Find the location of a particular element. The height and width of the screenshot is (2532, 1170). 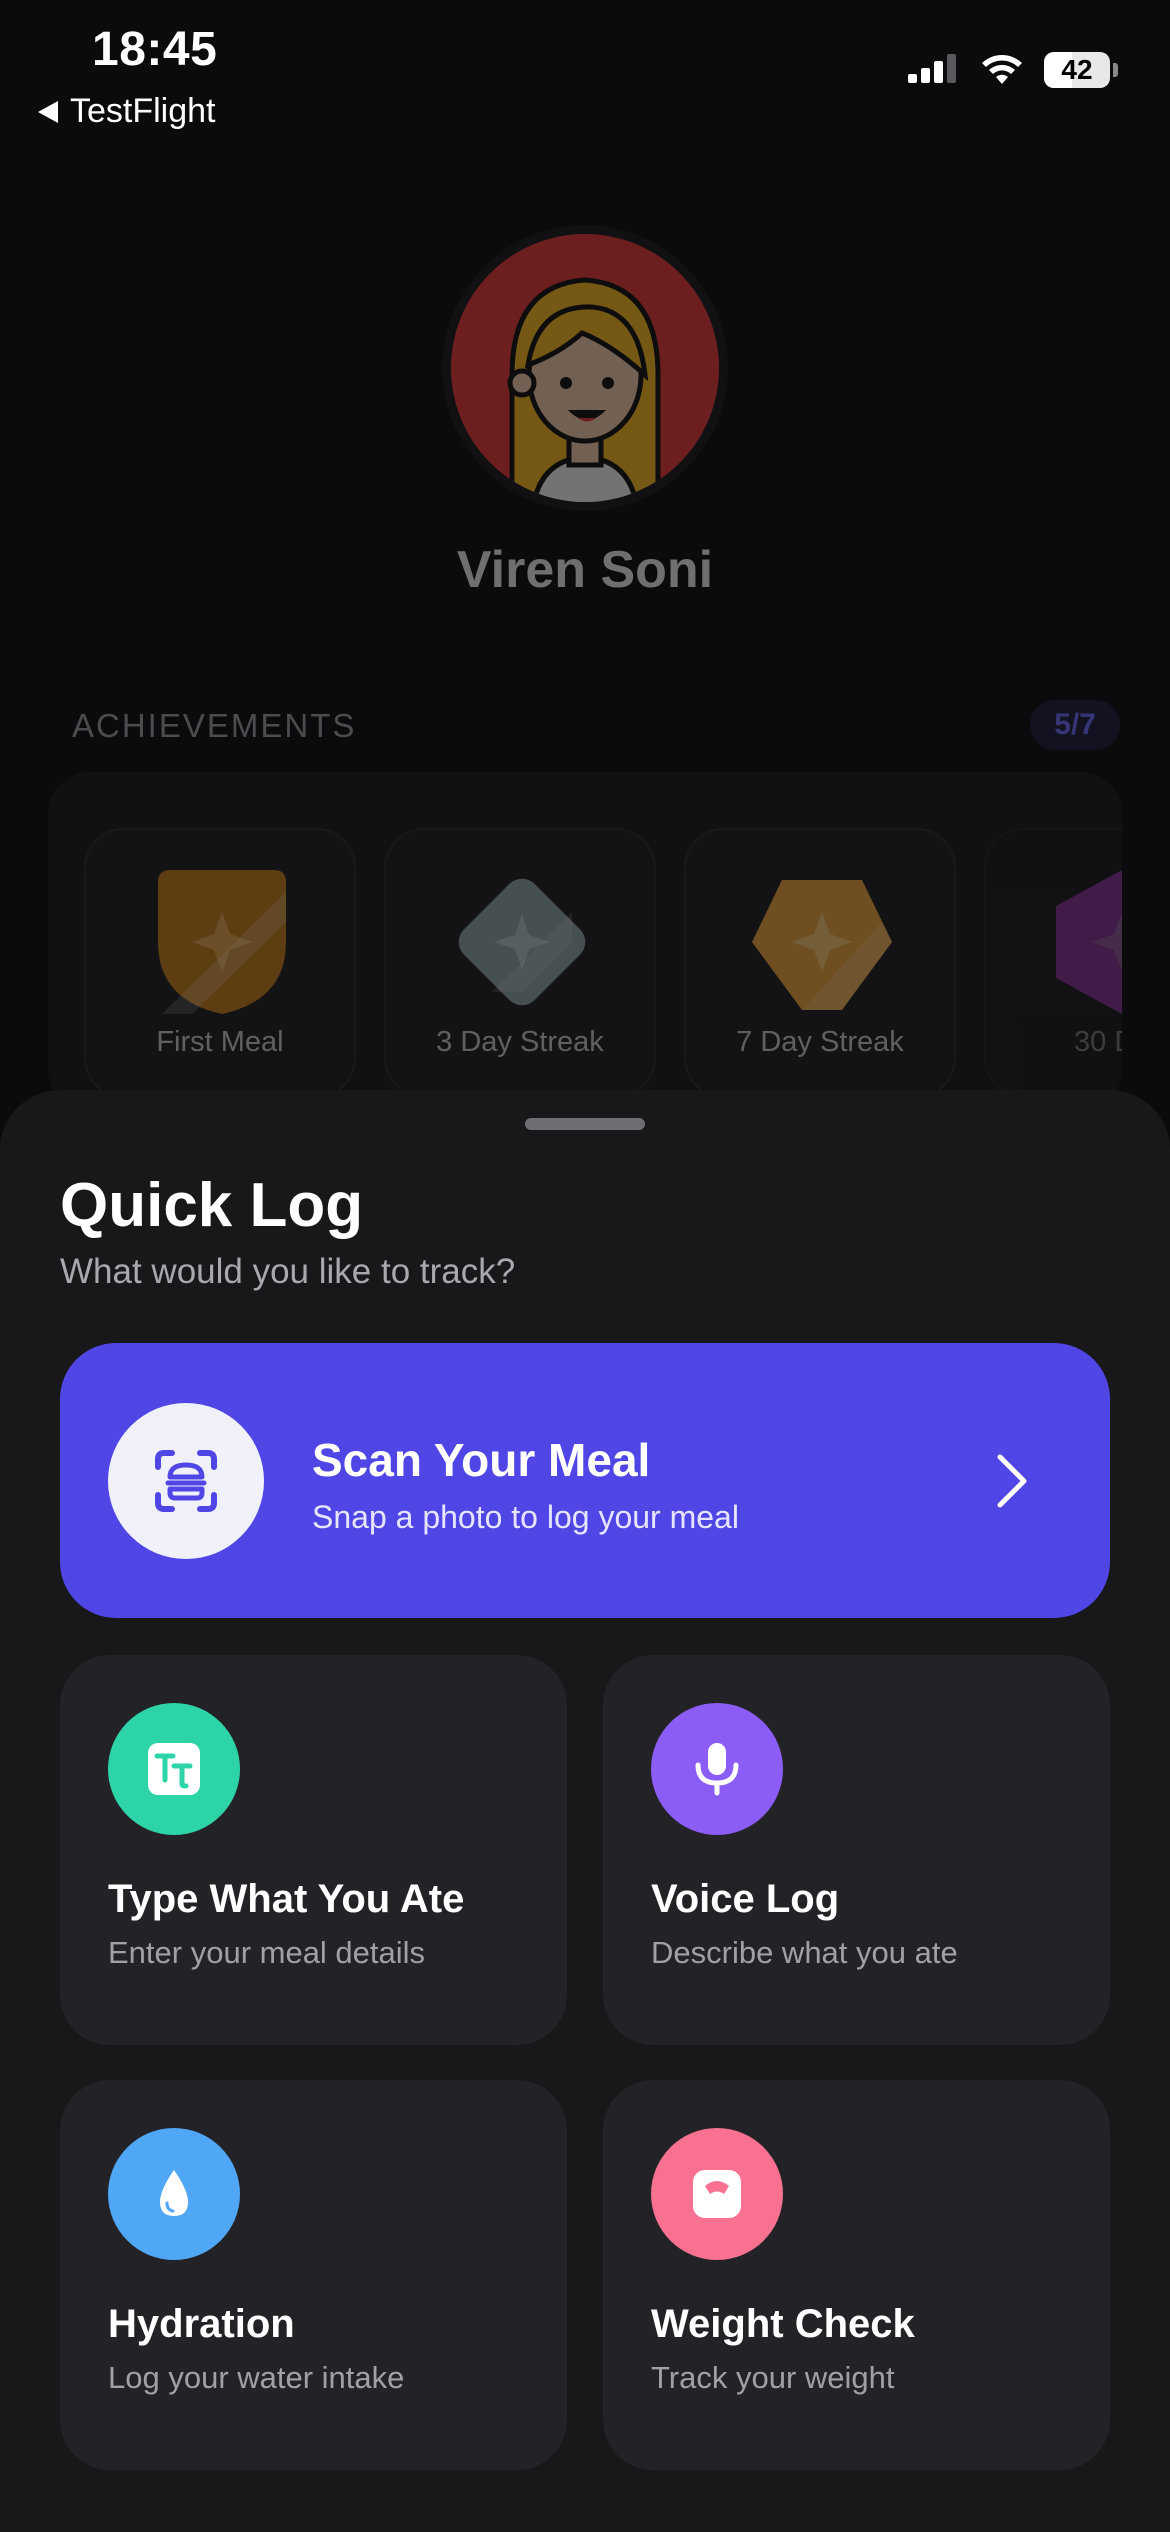

tile-subtitle: Describe what you ate is located at coordinates (804, 1952).